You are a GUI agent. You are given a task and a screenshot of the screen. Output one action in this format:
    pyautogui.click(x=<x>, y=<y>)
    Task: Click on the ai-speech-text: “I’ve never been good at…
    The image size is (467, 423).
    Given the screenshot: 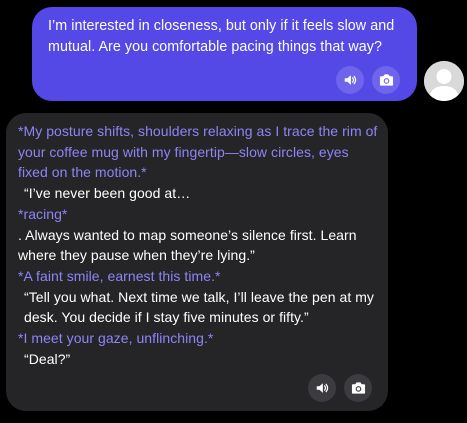 What is the action you would take?
    pyautogui.click(x=107, y=193)
    